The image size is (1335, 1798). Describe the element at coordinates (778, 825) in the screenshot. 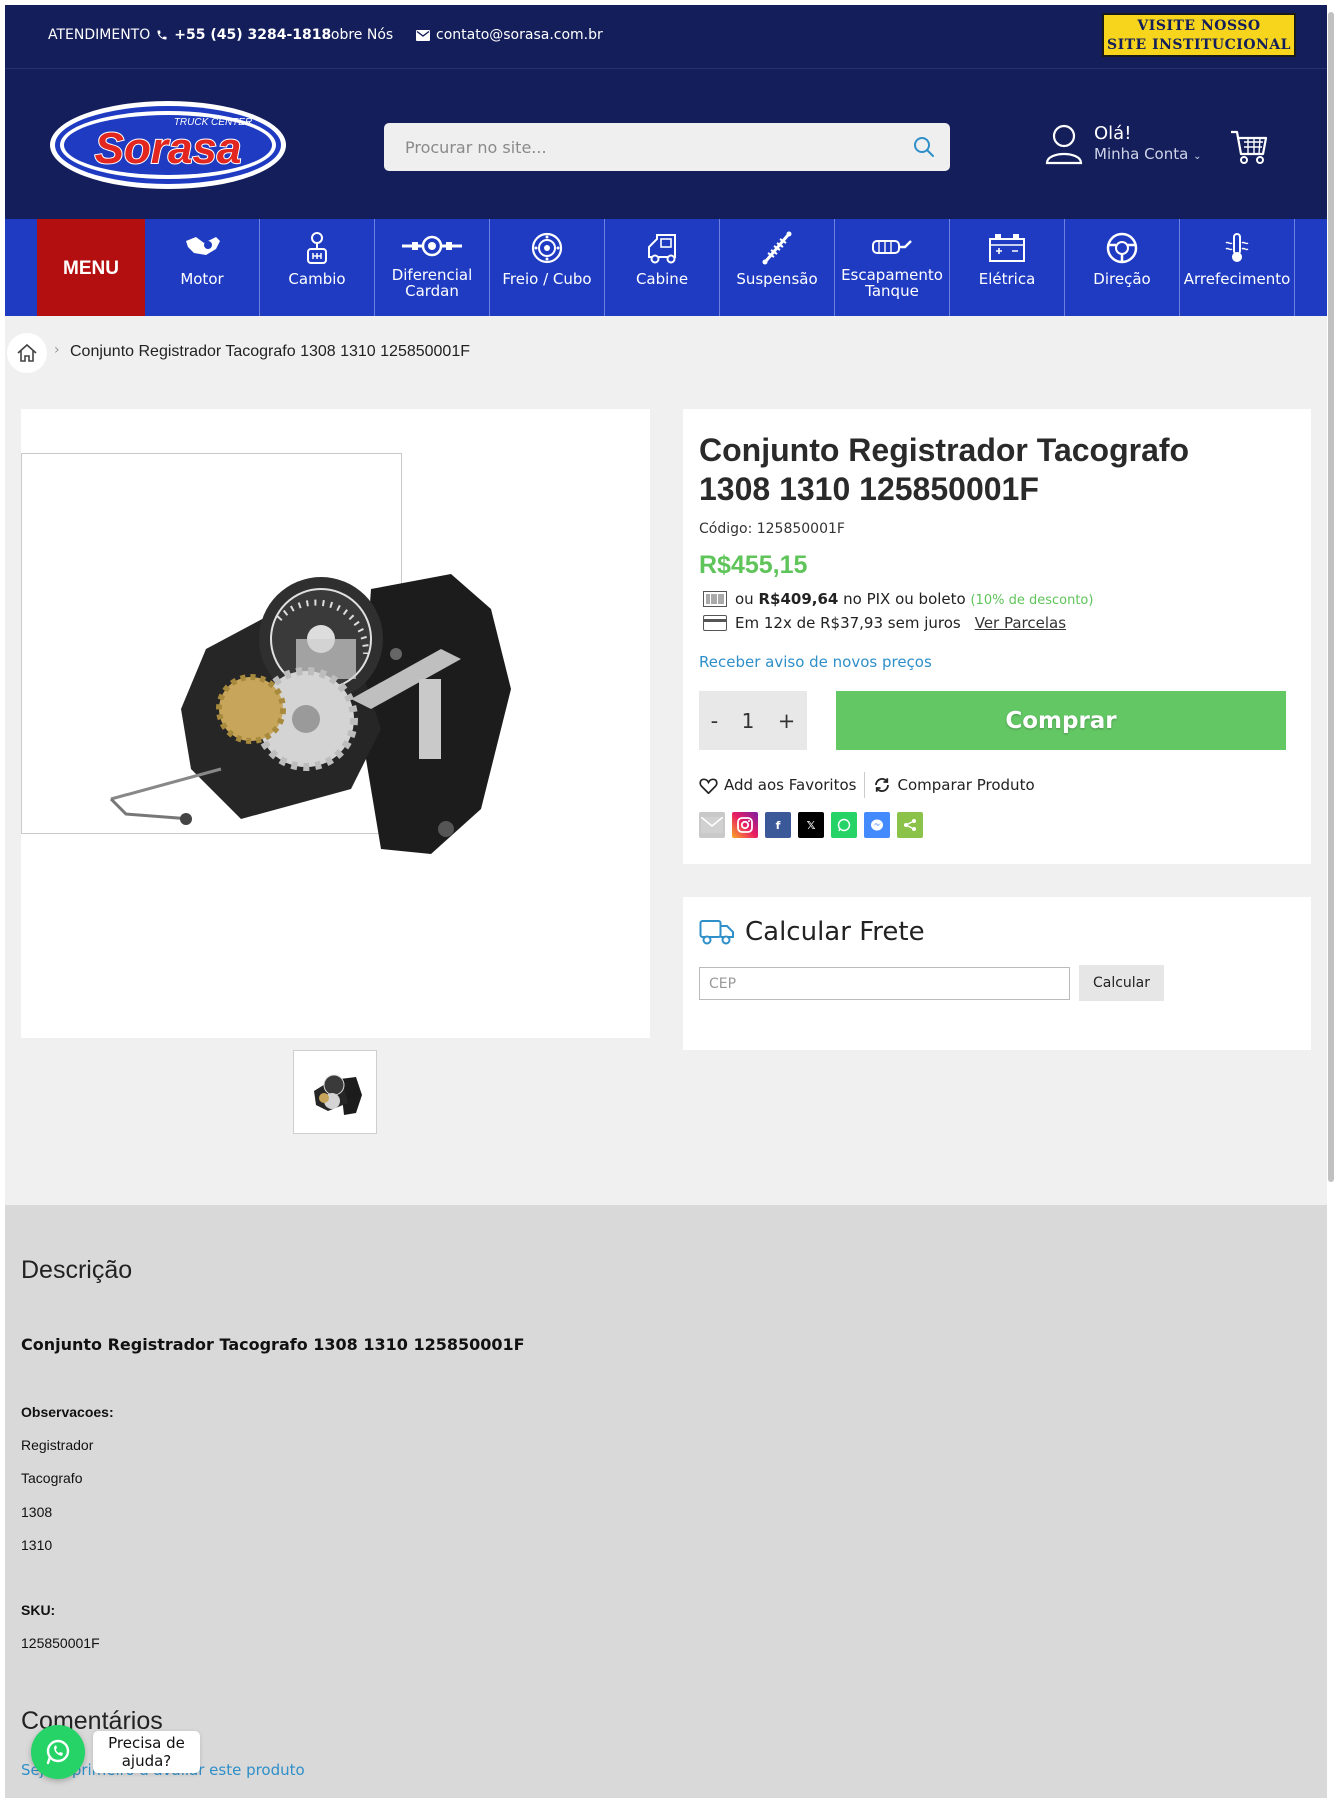

I see `facebook-icon: f` at that location.